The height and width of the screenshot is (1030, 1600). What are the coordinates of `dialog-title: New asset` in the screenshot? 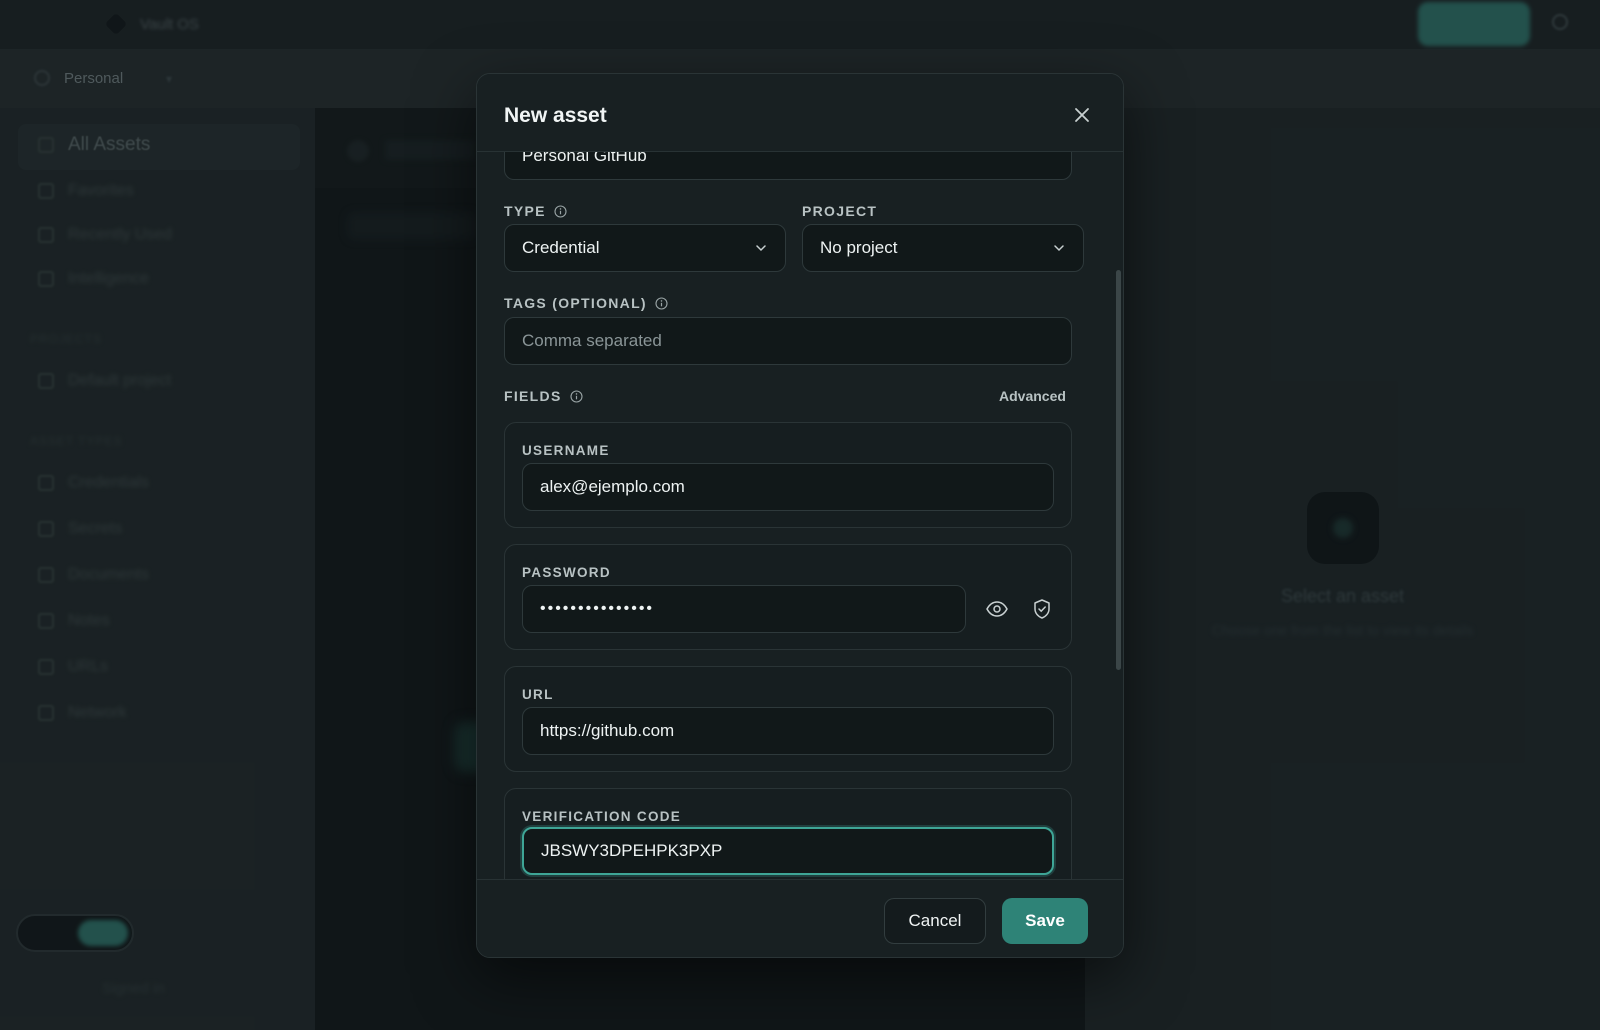 It's located at (555, 115).